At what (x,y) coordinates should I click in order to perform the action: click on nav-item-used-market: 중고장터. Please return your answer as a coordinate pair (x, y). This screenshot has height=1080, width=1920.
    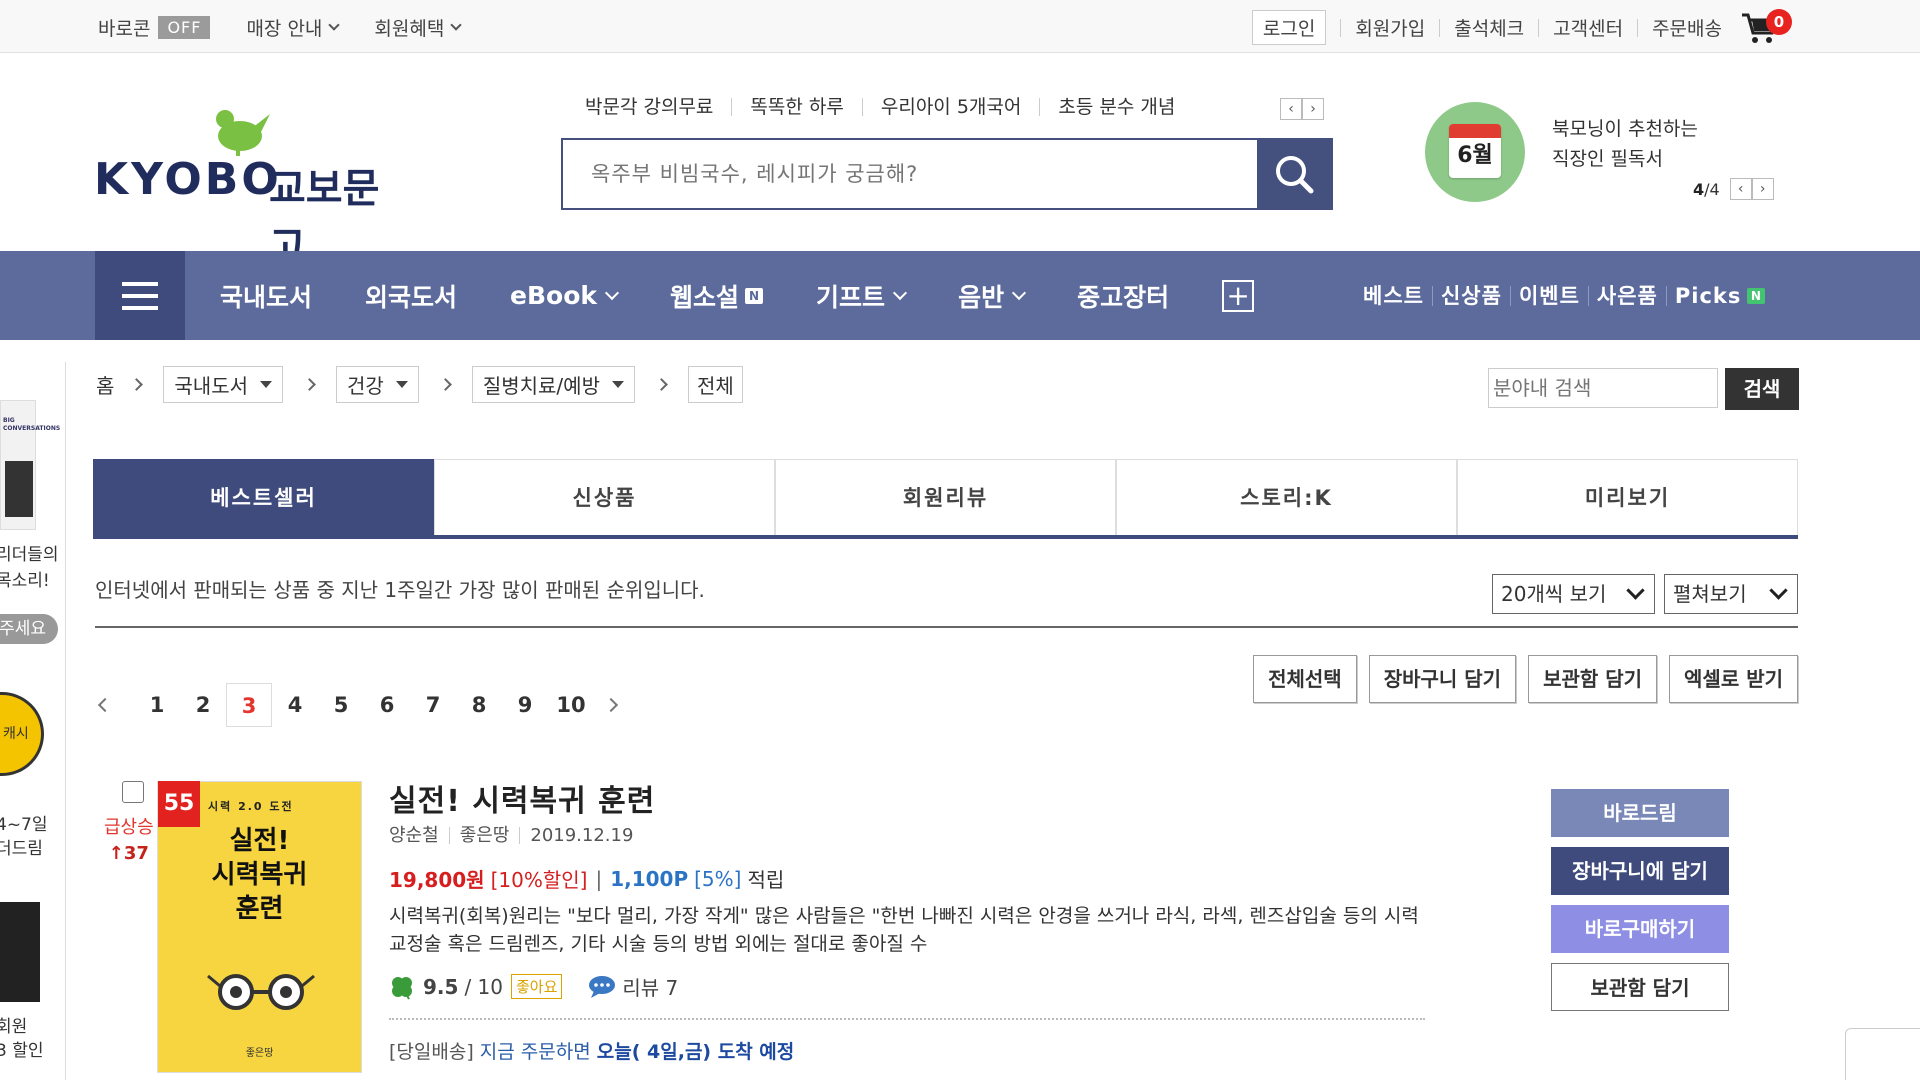
    Looking at the image, I should click on (1123, 296).